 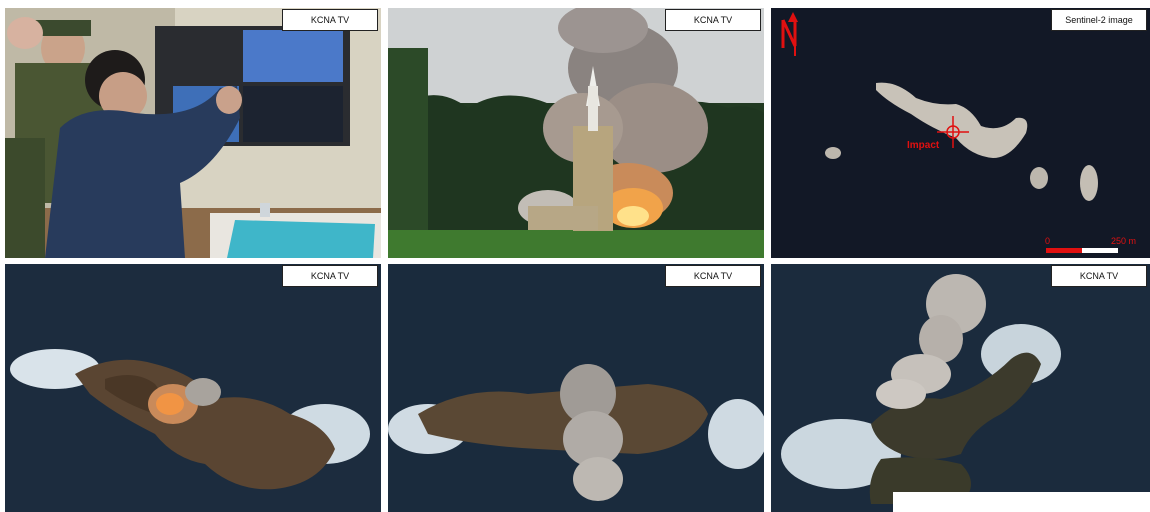 I want to click on overlay-box, so click(x=1021, y=502).